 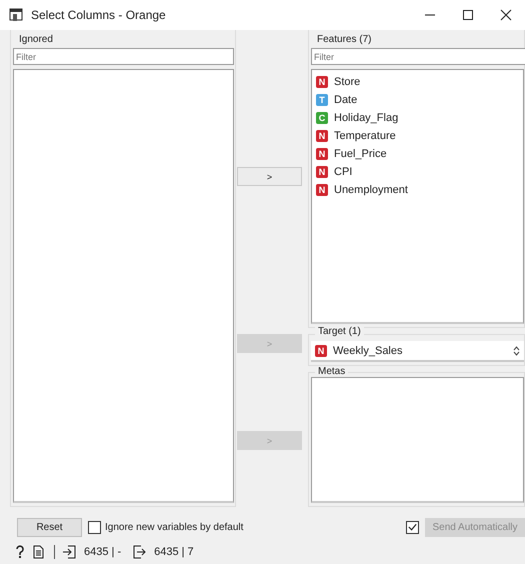 What do you see at coordinates (269, 176) in the screenshot?
I see `move-button: >` at bounding box center [269, 176].